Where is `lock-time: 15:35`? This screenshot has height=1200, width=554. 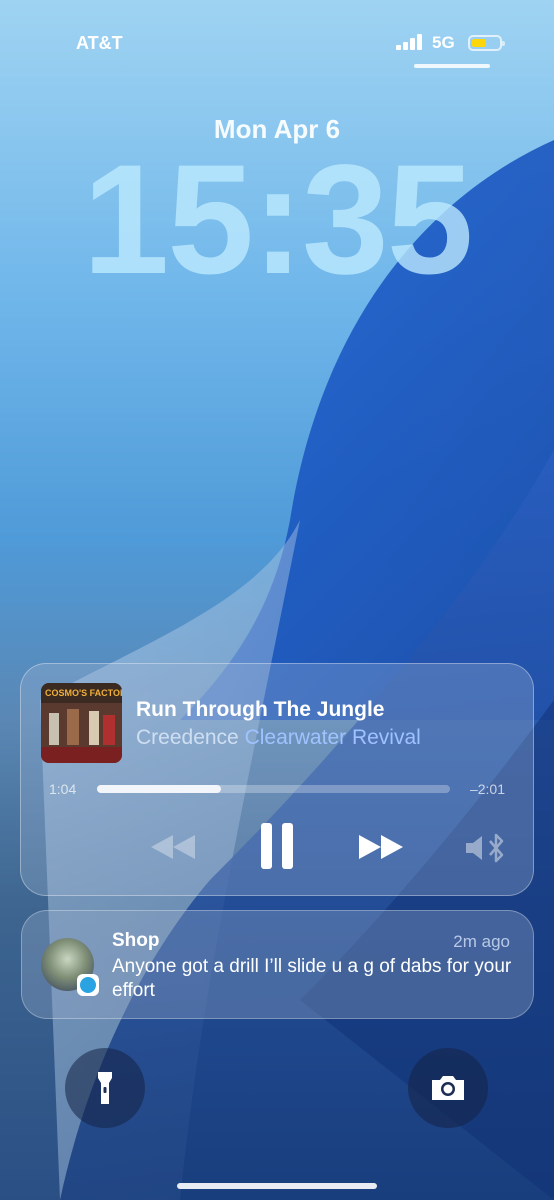
lock-time: 15:35 is located at coordinates (278, 220).